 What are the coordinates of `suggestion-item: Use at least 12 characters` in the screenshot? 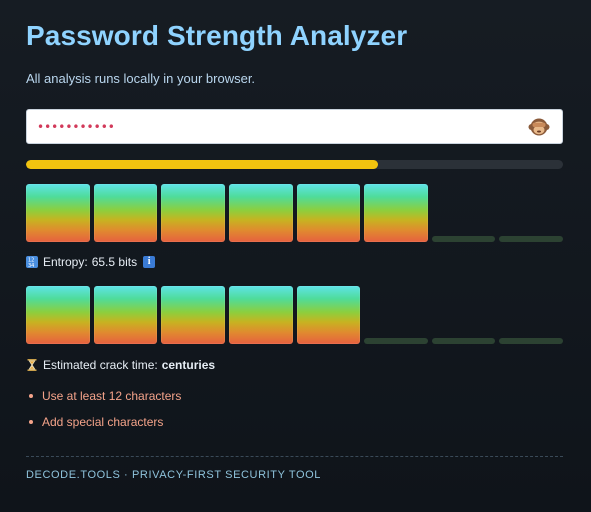 It's located at (103, 401).